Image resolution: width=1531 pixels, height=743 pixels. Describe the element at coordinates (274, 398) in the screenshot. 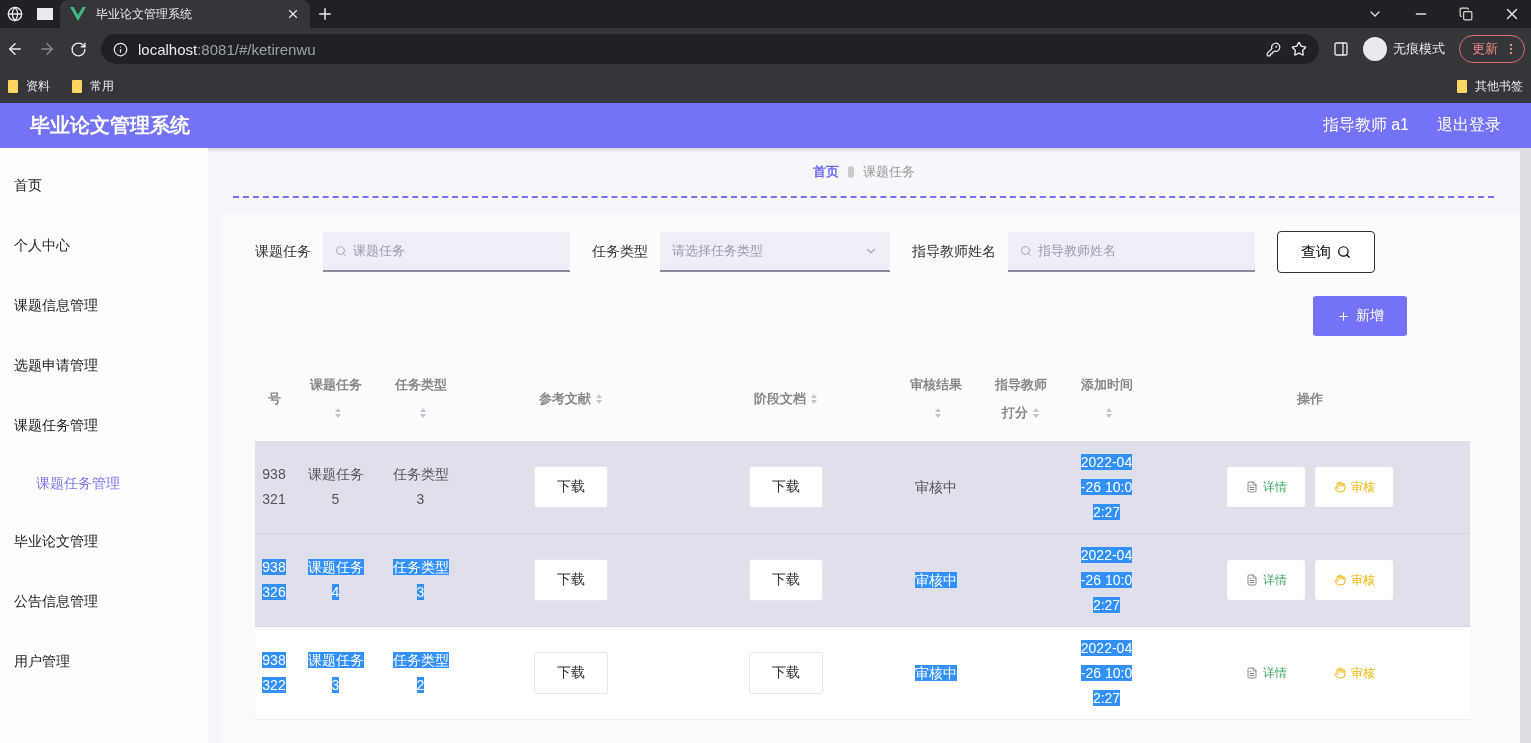

I see `column-header: 号` at that location.